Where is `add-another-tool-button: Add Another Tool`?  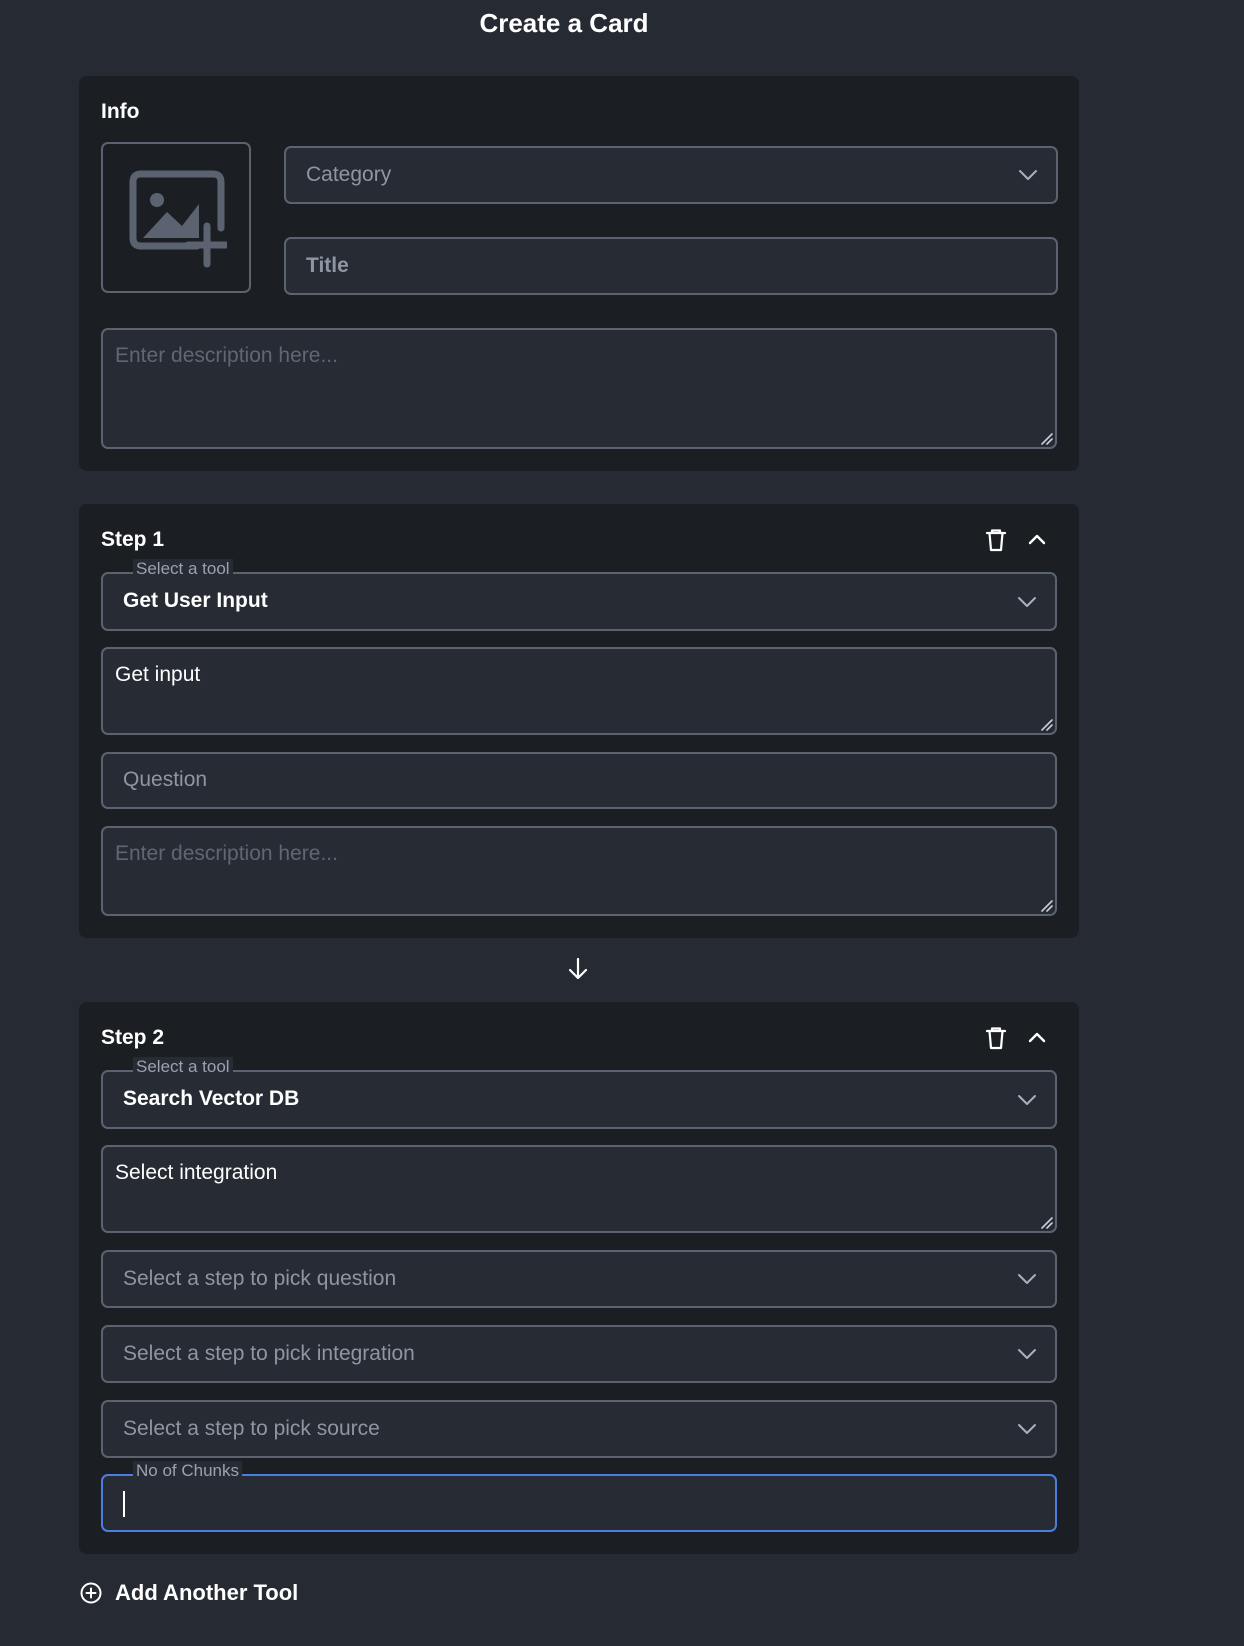
add-another-tool-button: Add Another Tool is located at coordinates (188, 1593).